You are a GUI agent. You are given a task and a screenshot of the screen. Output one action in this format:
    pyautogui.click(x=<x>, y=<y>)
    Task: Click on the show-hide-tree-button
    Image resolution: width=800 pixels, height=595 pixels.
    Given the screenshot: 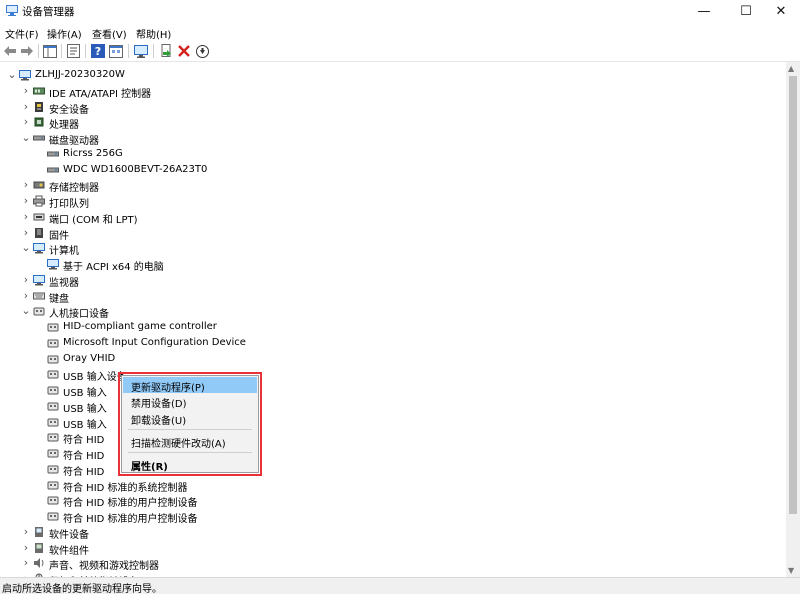 What is the action you would take?
    pyautogui.click(x=50, y=51)
    